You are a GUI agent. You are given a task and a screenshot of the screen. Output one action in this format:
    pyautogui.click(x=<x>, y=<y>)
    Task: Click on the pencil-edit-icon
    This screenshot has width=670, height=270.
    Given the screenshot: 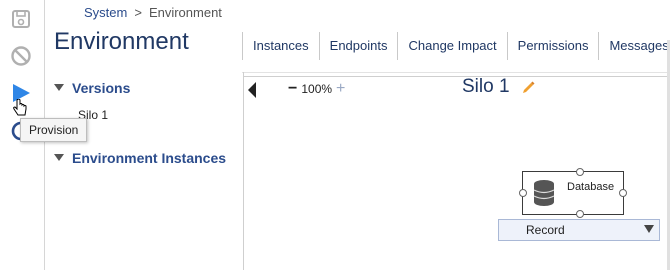 What is the action you would take?
    pyautogui.click(x=529, y=87)
    